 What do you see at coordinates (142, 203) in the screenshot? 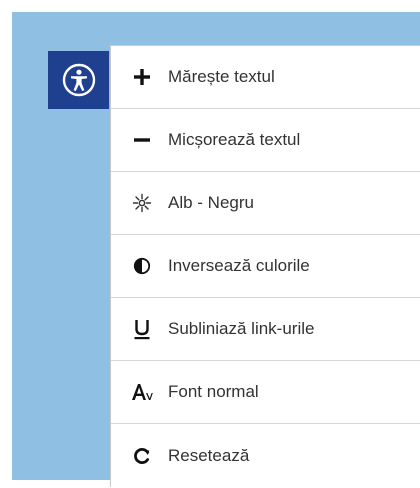
I see `grayscale-icon` at bounding box center [142, 203].